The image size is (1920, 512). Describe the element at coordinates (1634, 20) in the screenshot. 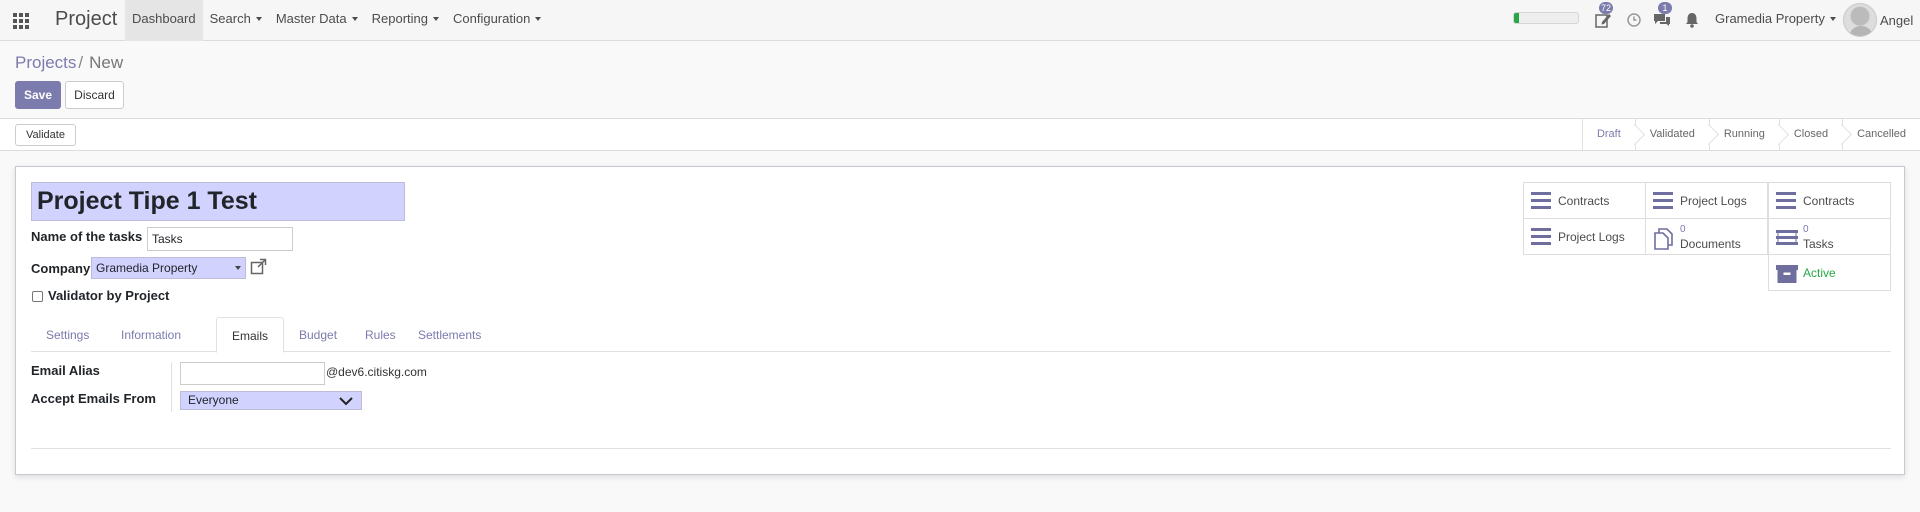

I see `clock-icon` at that location.